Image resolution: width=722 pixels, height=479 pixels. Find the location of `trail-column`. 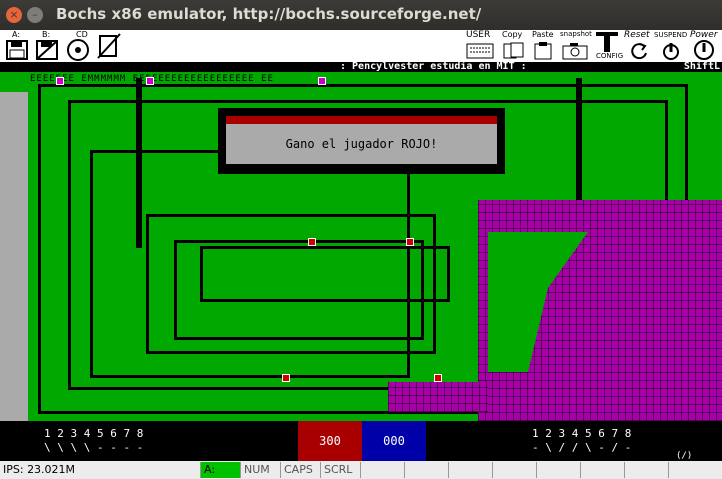

trail-column is located at coordinates (139, 163).